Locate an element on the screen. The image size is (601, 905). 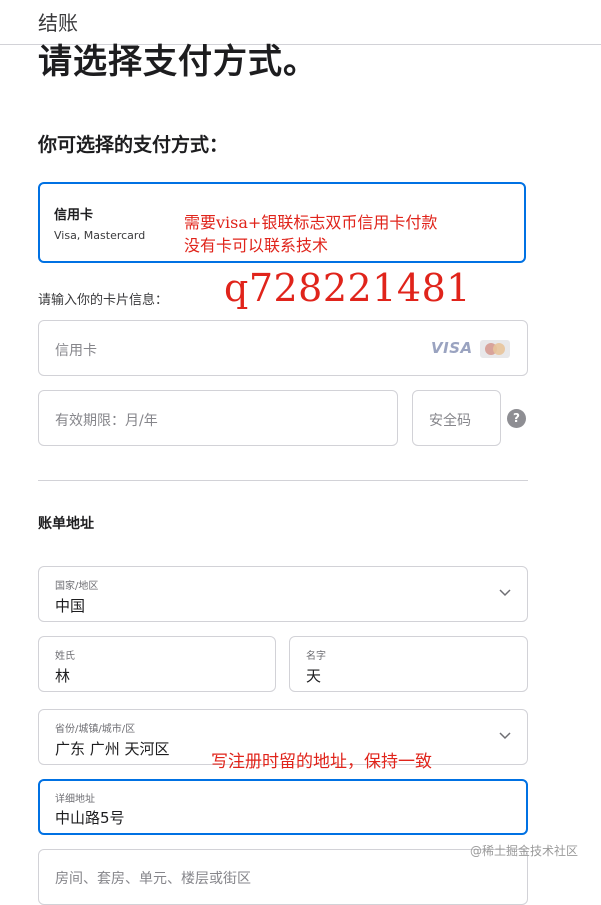
street-address-label: 详细地址 is located at coordinates (75, 799).